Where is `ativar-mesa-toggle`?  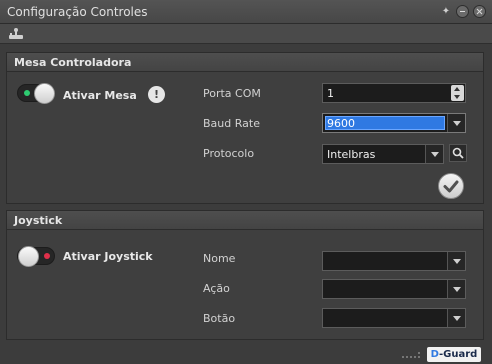 ativar-mesa-toggle is located at coordinates (36, 93).